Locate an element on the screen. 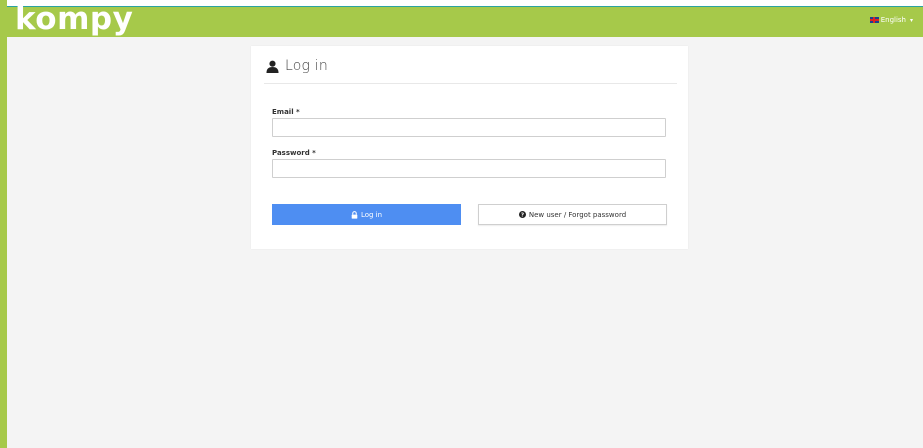  question-circle-icon: ? is located at coordinates (522, 214).